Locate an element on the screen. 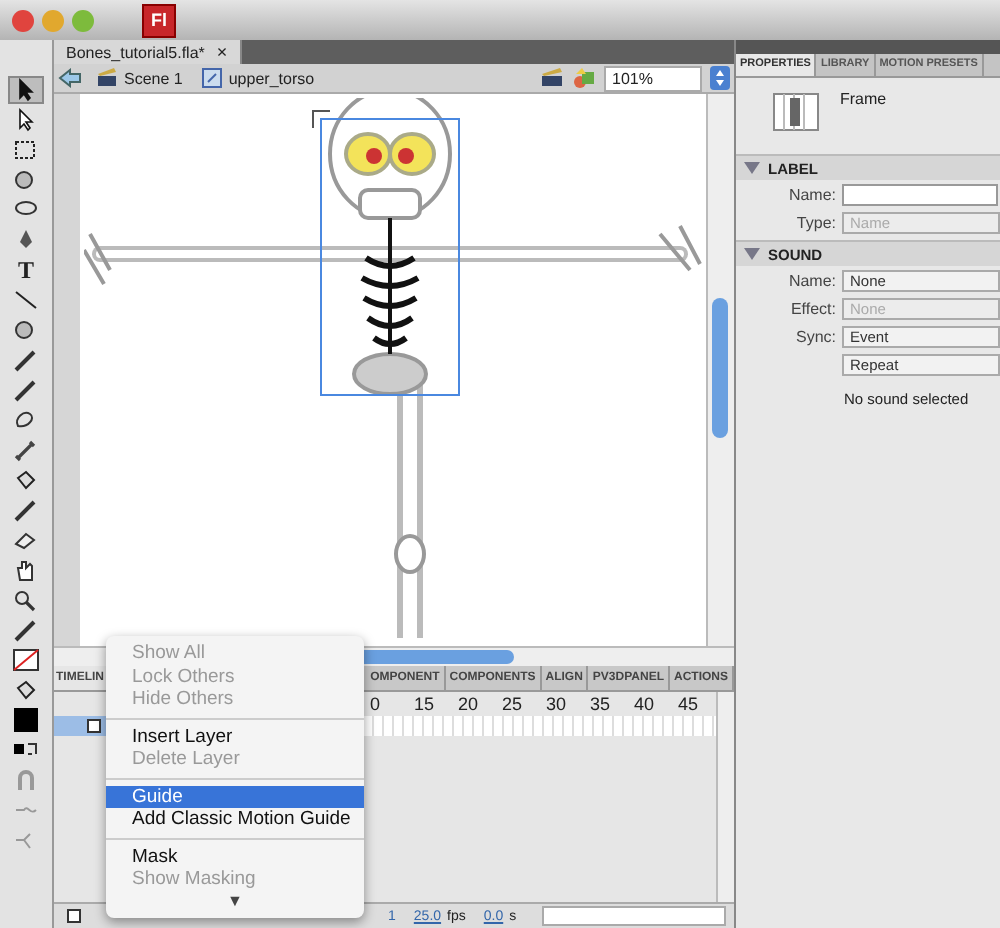  vertical-scrollbar is located at coordinates (720, 370).